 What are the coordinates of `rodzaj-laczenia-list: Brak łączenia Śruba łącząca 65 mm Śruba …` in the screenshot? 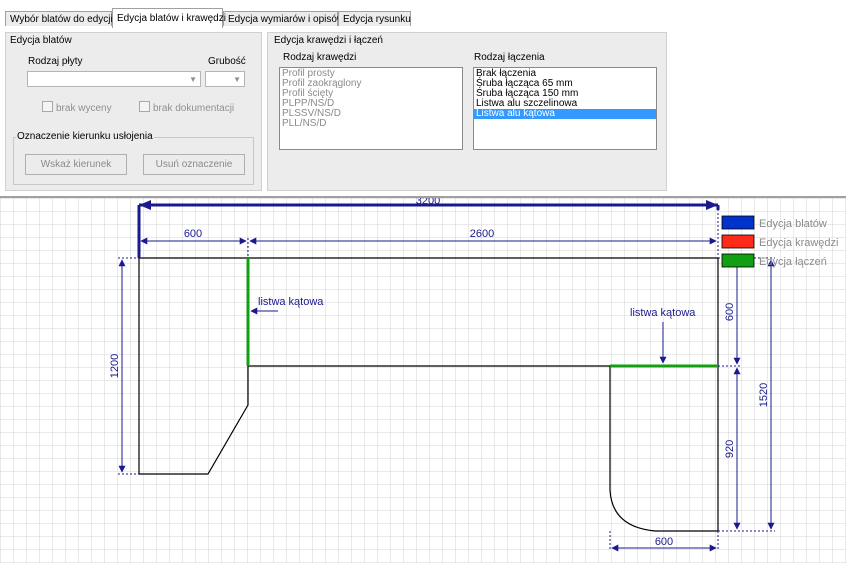 It's located at (565, 108).